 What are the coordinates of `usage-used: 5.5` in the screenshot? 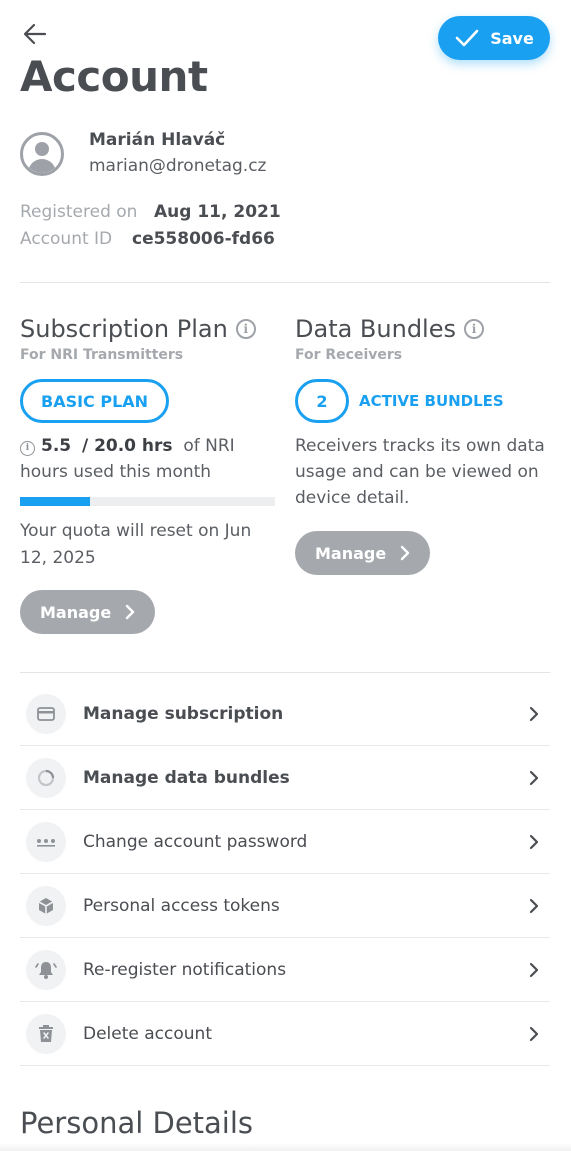 It's located at (56, 446).